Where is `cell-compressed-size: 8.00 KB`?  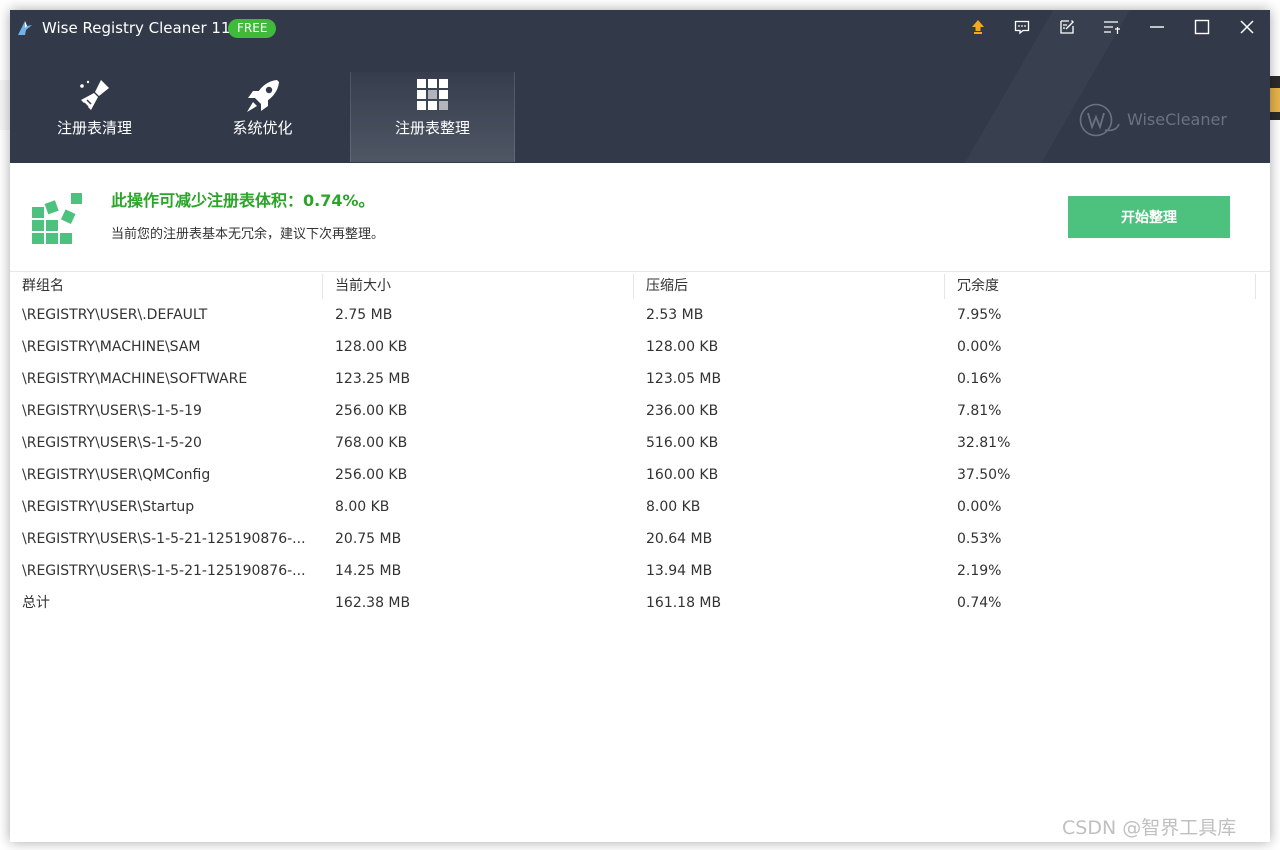 cell-compressed-size: 8.00 KB is located at coordinates (673, 507).